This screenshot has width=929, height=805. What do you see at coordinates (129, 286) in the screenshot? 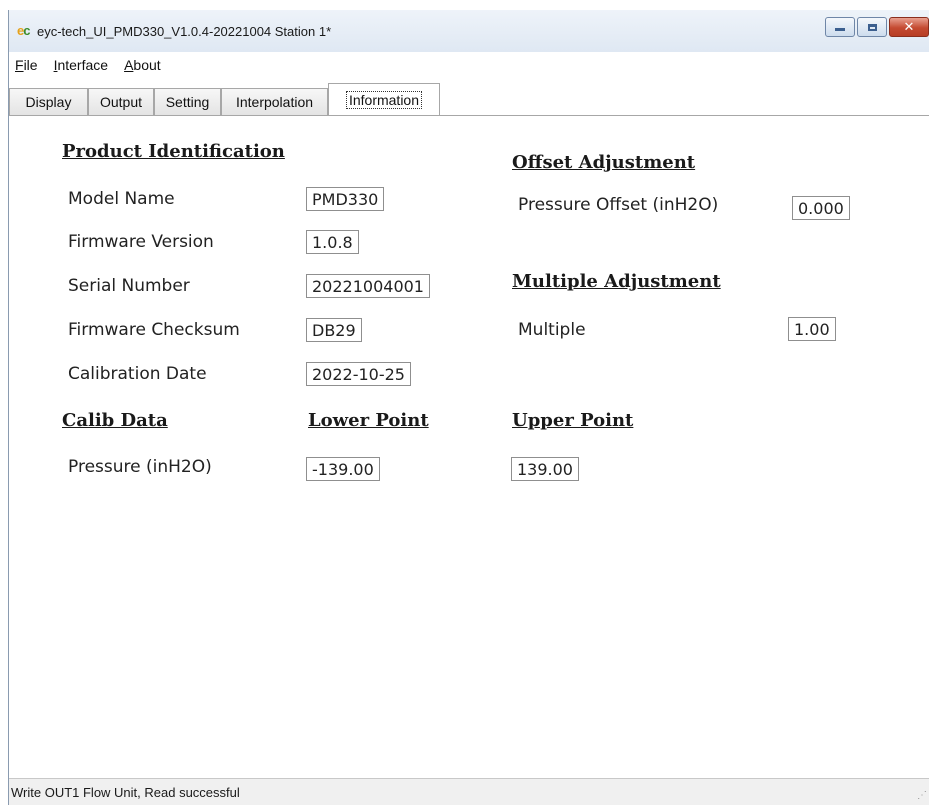
I see `serial-number-label: Serial Number` at bounding box center [129, 286].